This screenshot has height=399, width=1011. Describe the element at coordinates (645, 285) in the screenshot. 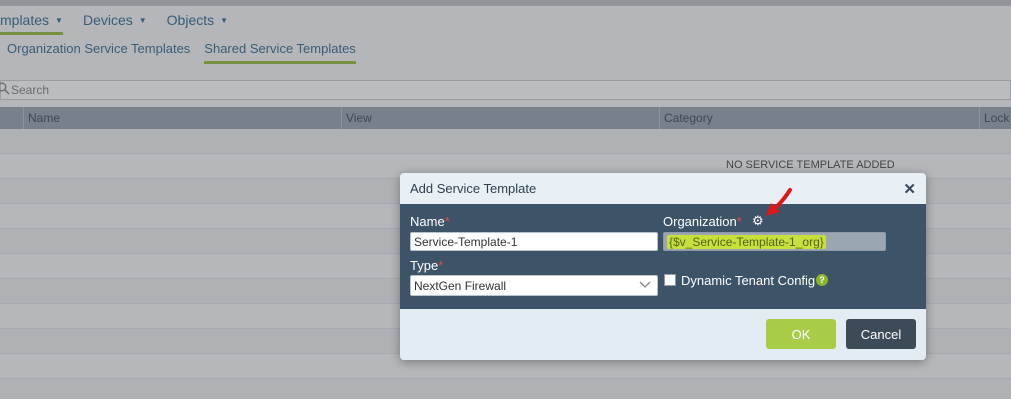

I see `chevron-down-icon` at that location.